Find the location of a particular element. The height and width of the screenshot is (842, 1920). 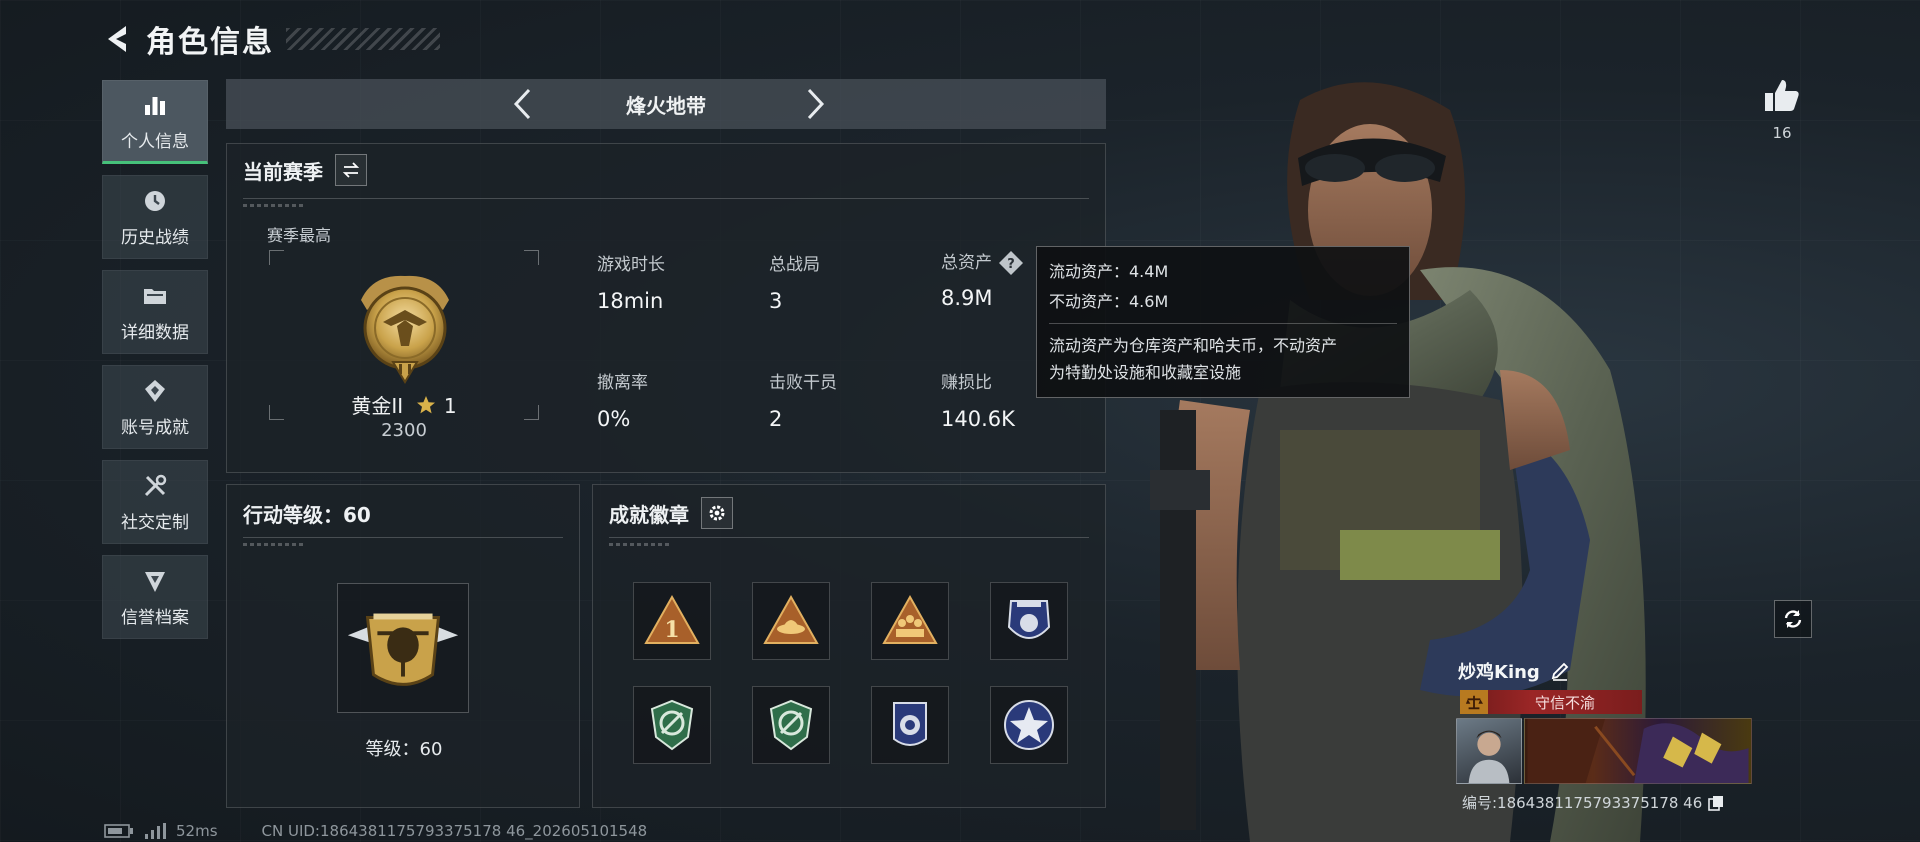

clock-icon is located at coordinates (155, 200).